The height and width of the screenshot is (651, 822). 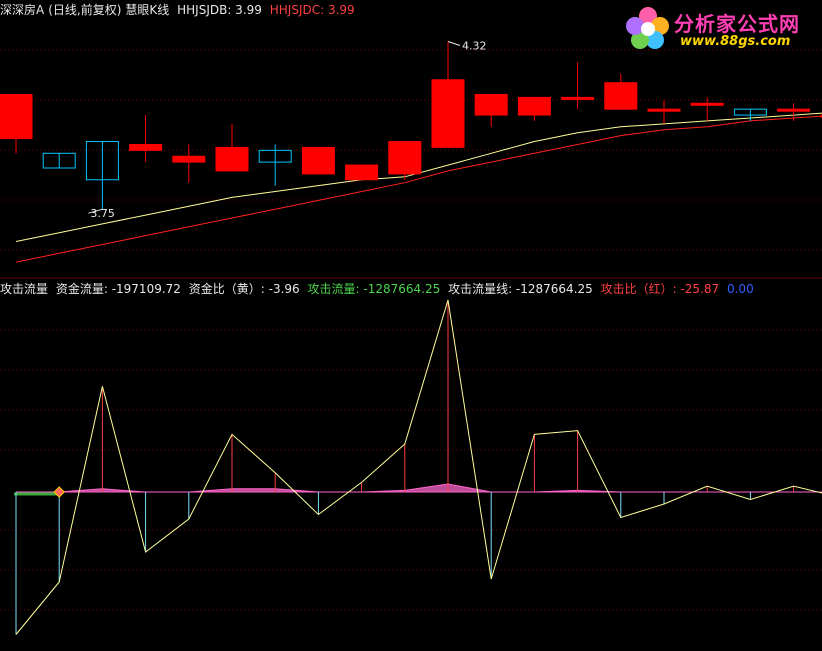 What do you see at coordinates (474, 46) in the screenshot?
I see `high-marker: 4.32` at bounding box center [474, 46].